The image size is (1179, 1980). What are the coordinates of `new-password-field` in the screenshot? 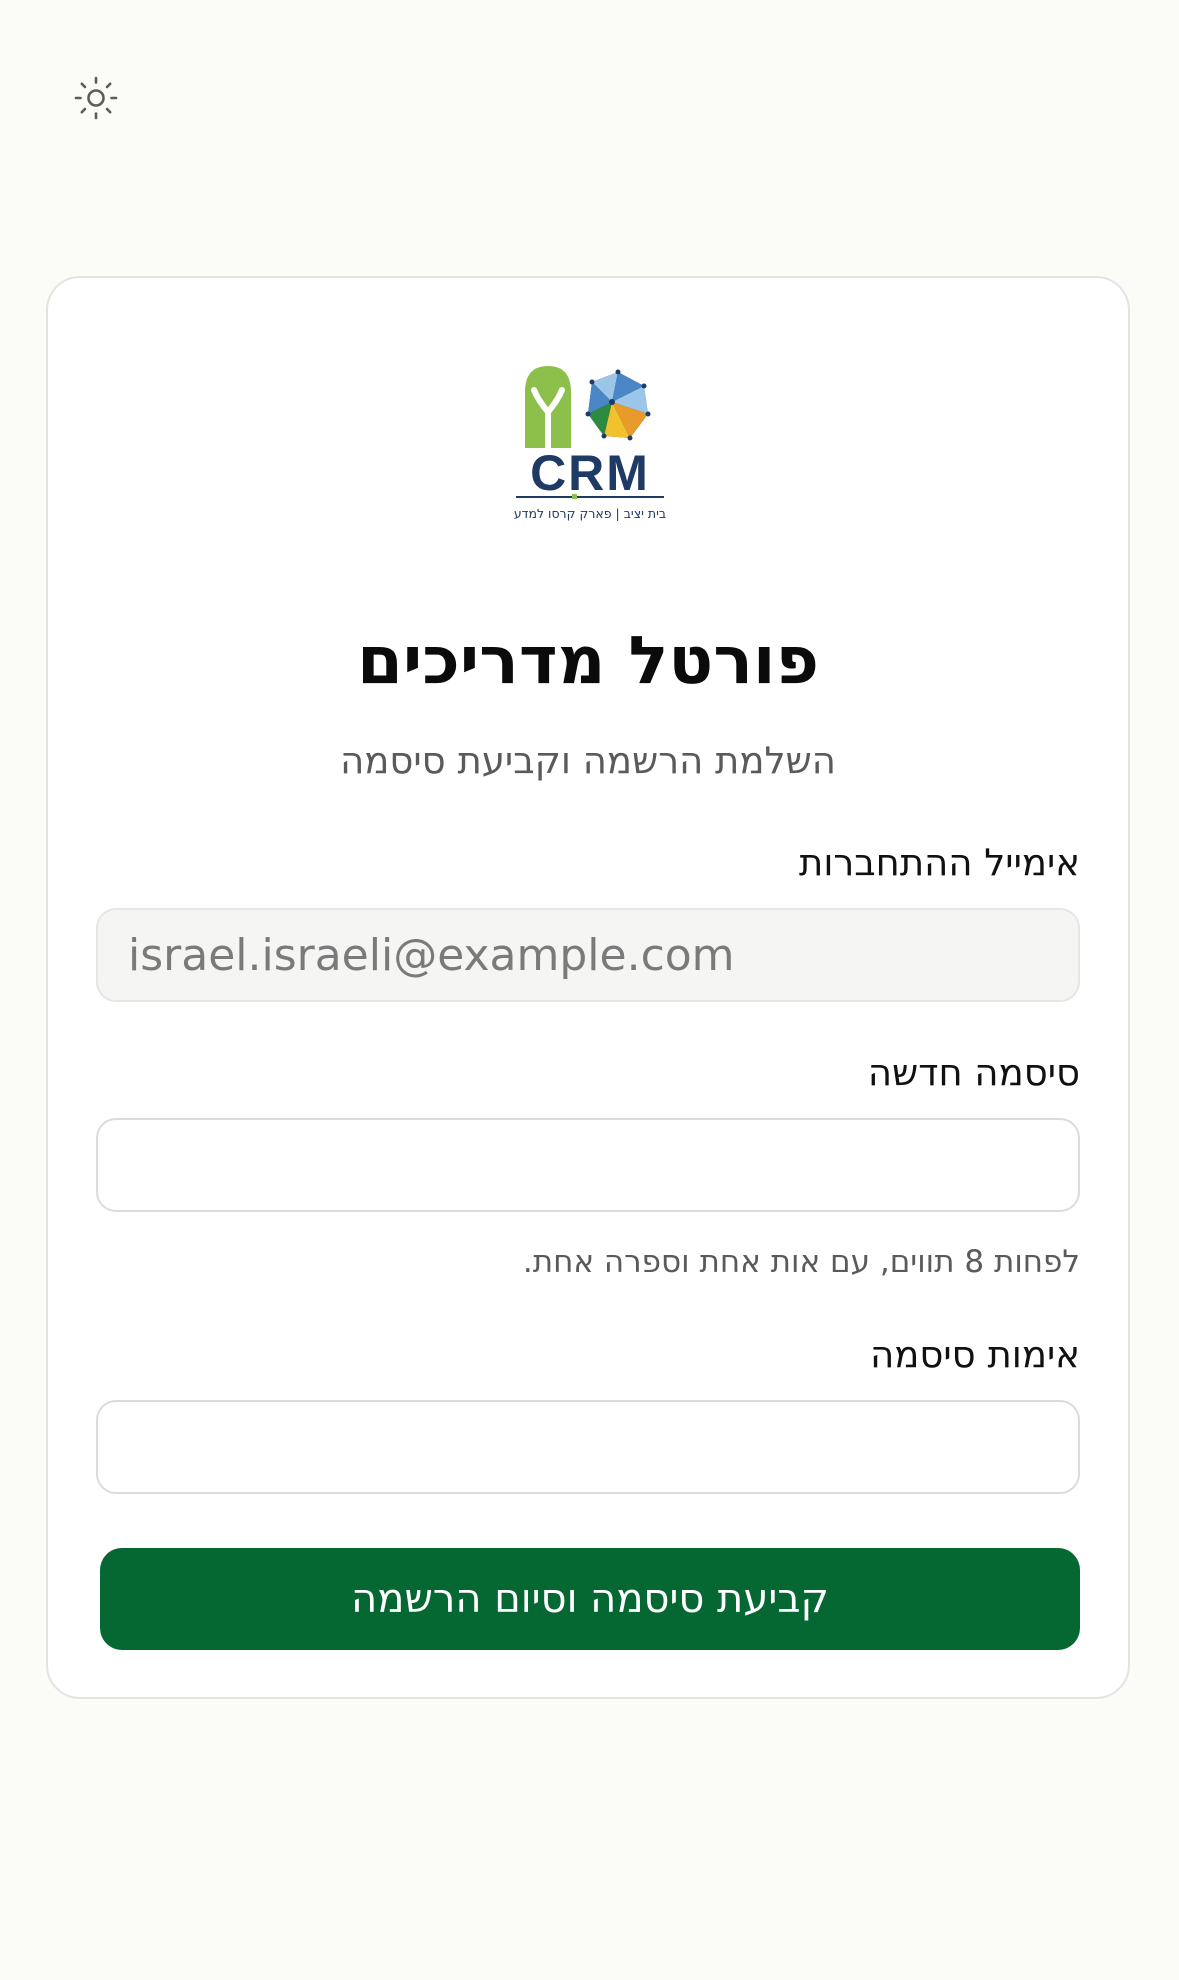 It's located at (588, 1165).